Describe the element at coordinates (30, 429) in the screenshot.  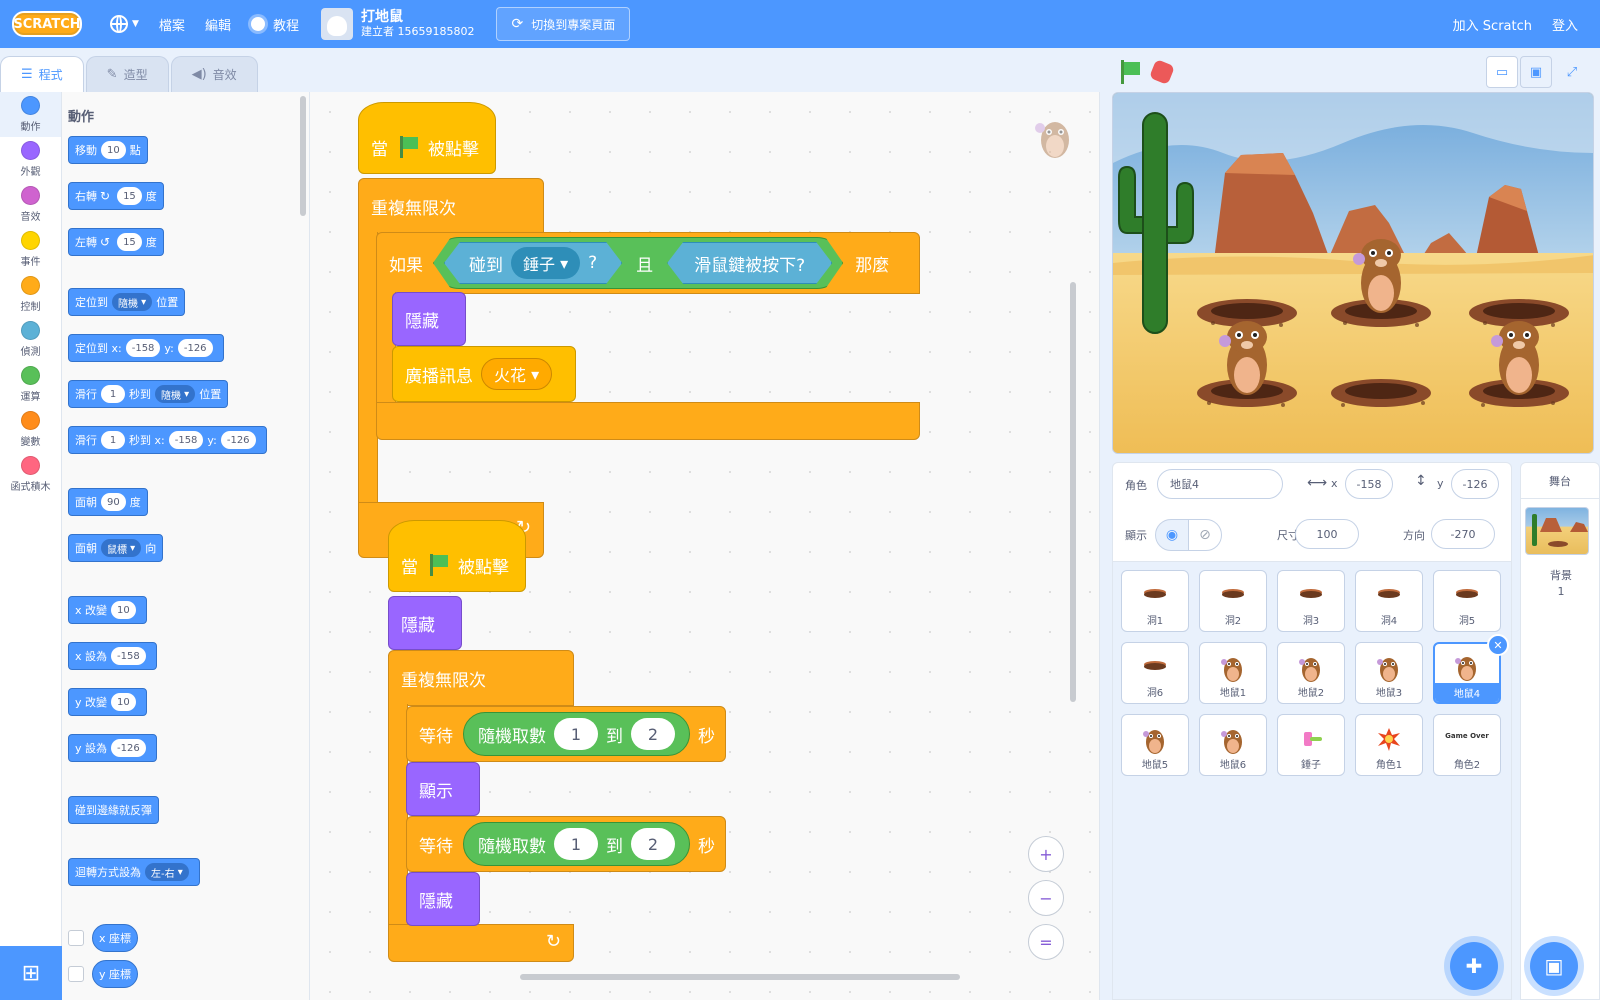
I see `category-variables: 變數` at that location.